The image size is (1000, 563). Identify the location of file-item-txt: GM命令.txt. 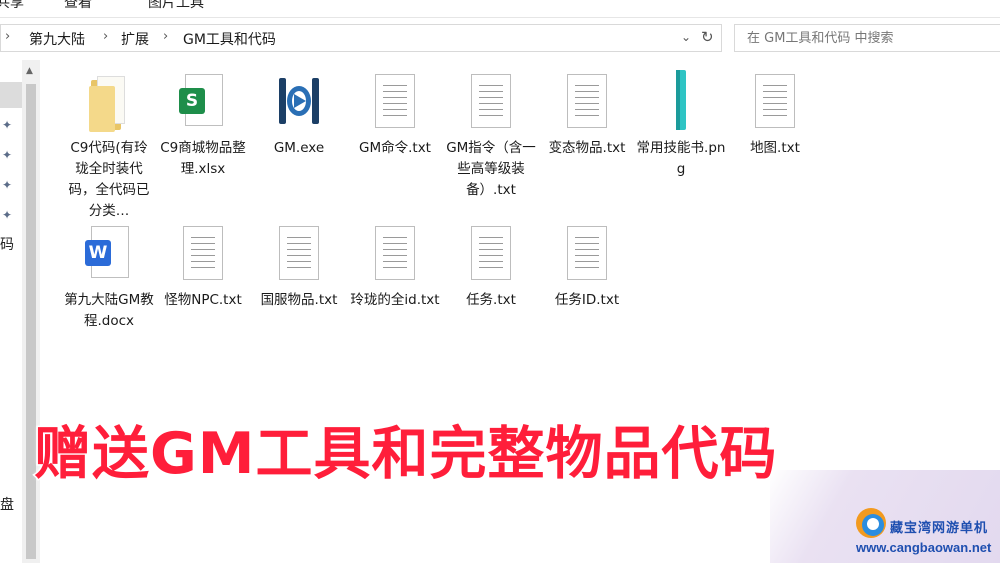
(395, 116).